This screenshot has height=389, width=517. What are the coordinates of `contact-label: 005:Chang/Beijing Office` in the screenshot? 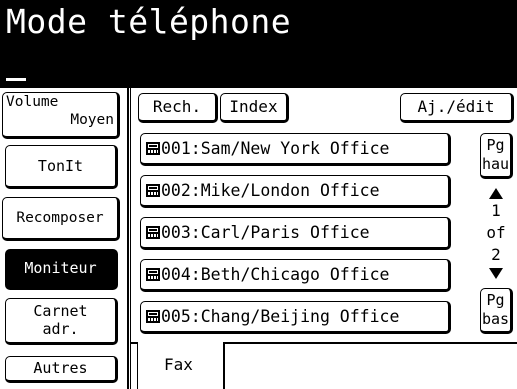 It's located at (280, 316).